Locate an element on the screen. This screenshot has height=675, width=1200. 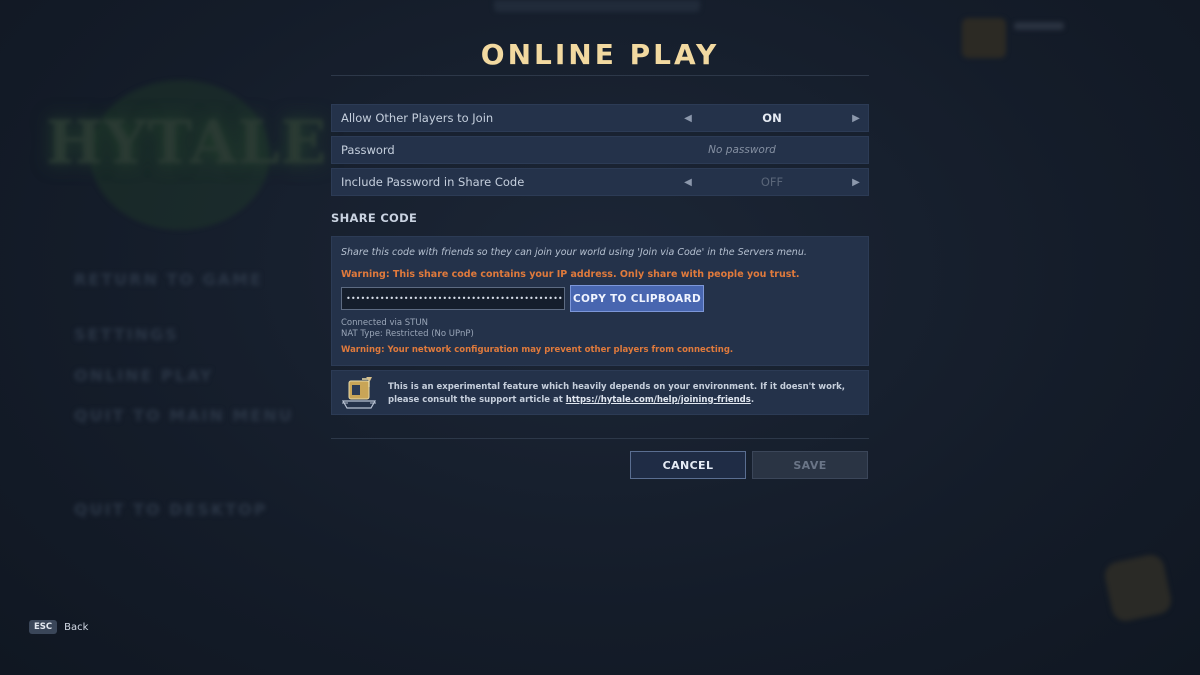
title-divider is located at coordinates (600, 75).